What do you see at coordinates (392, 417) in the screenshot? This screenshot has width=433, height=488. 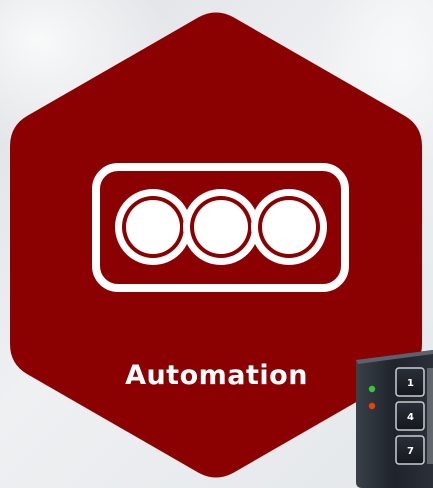 I see `keypad-device: 1 4 7` at bounding box center [392, 417].